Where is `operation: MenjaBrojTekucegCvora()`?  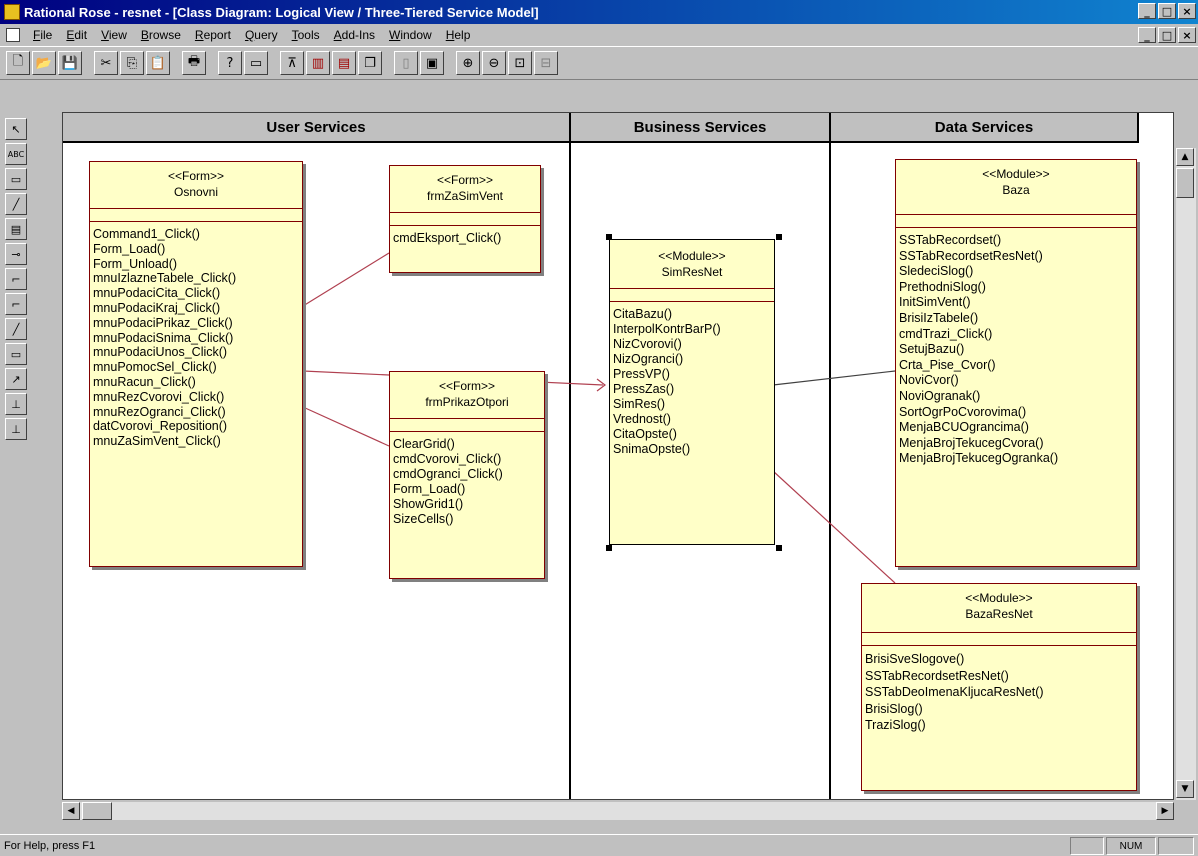
operation: MenjaBrojTekucegCvora() is located at coordinates (971, 442).